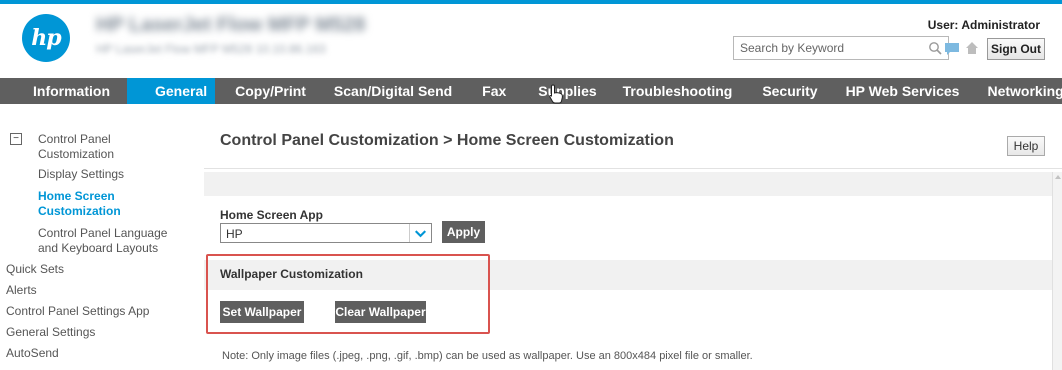 This screenshot has height=370, width=1062. I want to click on sidebar-item-display-settings: Display Settings, so click(81, 174).